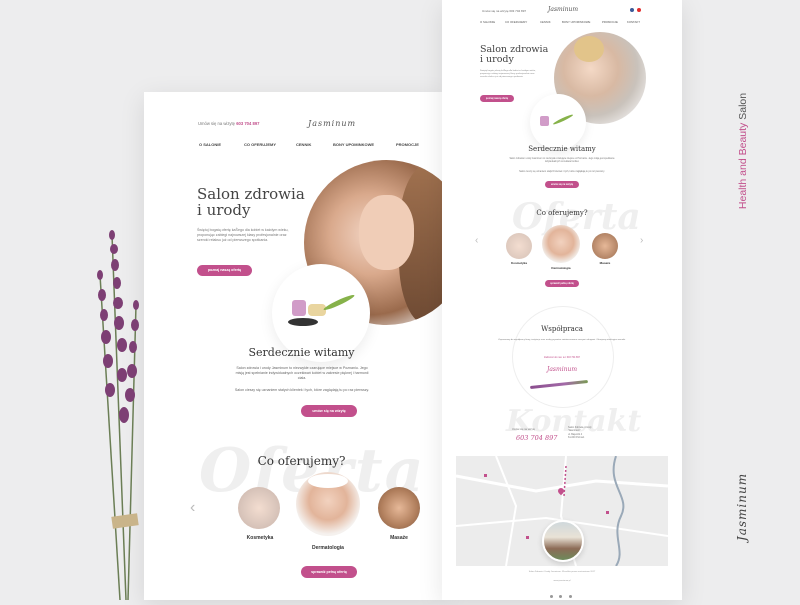 The height and width of the screenshot is (605, 800). What do you see at coordinates (562, 283) in the screenshot?
I see `mobile-offer-cta-button: sprawdź pełną ofertę` at bounding box center [562, 283].